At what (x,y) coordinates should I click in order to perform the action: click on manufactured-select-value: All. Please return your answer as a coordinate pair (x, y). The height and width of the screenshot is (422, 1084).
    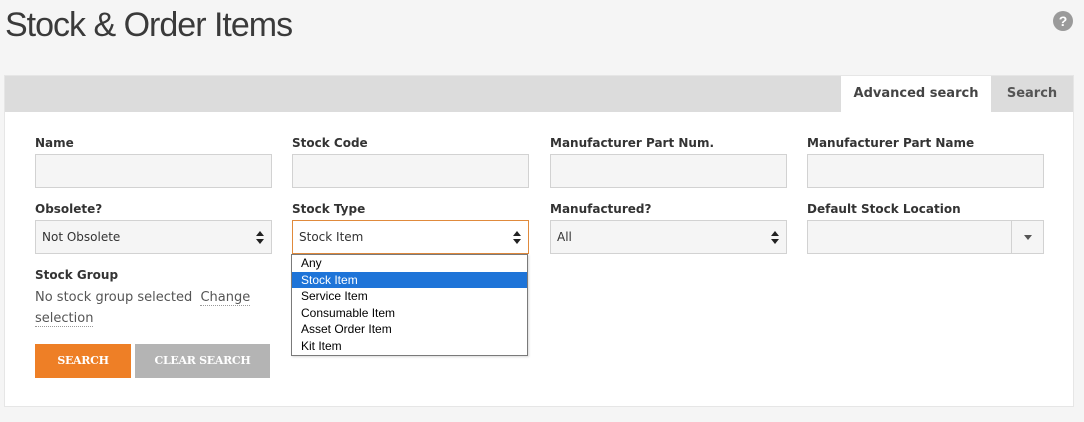
    Looking at the image, I should click on (564, 237).